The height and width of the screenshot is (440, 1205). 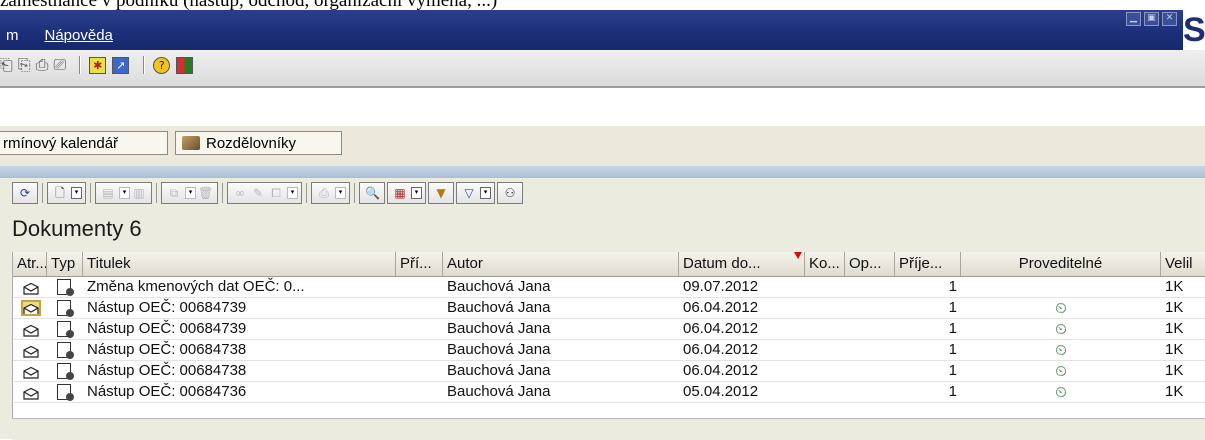 I want to click on menu-item-partial: m, so click(x=12, y=35).